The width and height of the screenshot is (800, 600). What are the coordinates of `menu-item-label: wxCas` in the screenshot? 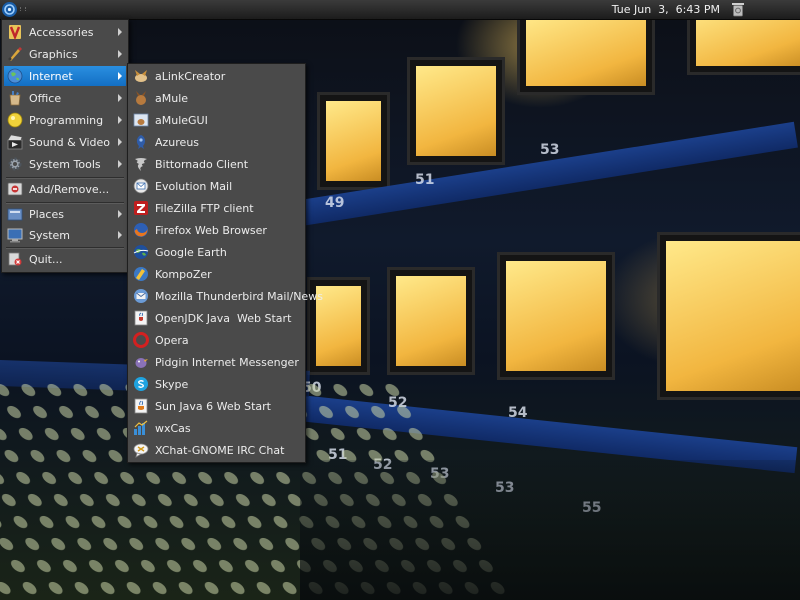 It's located at (173, 428).